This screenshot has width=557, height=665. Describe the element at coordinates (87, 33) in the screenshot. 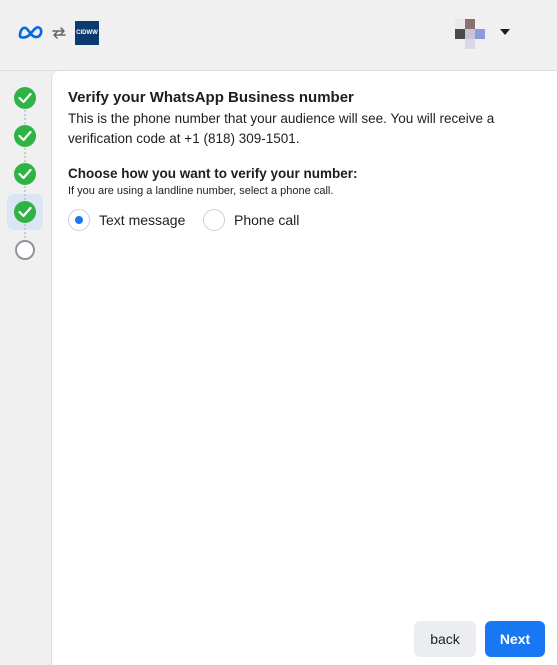

I see `business-logo: CIDWW` at that location.